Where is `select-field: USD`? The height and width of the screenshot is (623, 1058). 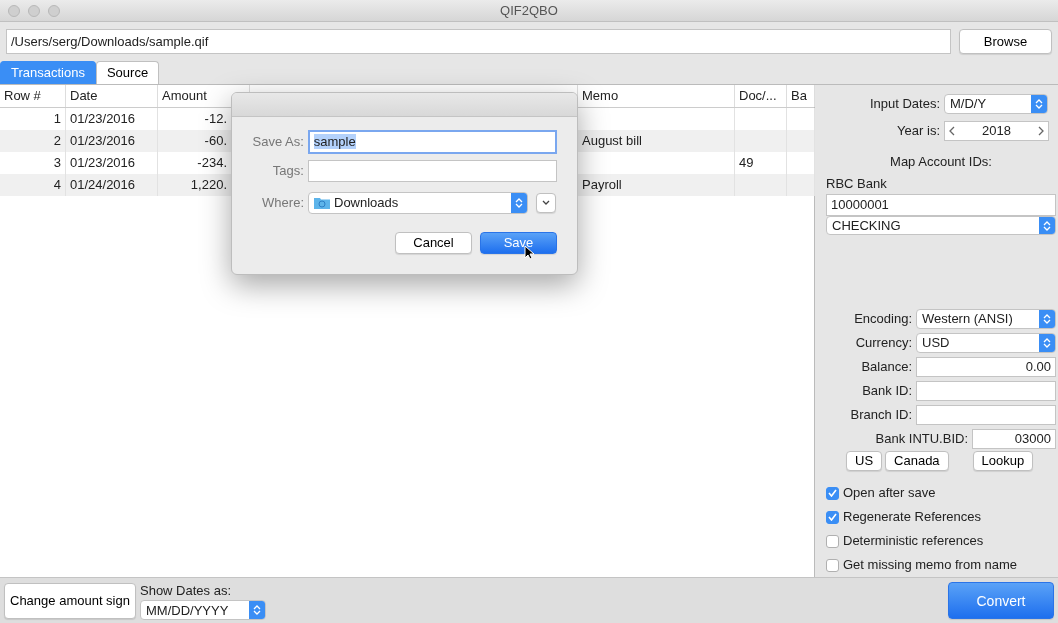
select-field: USD is located at coordinates (986, 343).